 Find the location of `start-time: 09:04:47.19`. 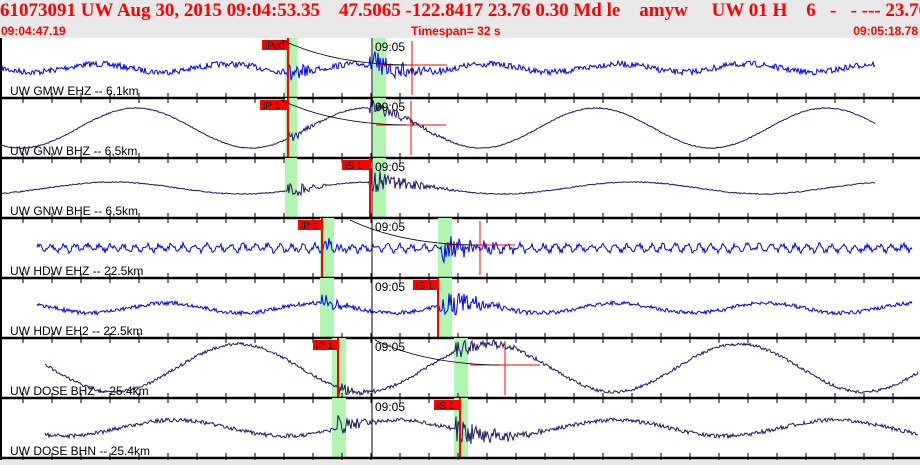

start-time: 09:04:47.19 is located at coordinates (33, 31).